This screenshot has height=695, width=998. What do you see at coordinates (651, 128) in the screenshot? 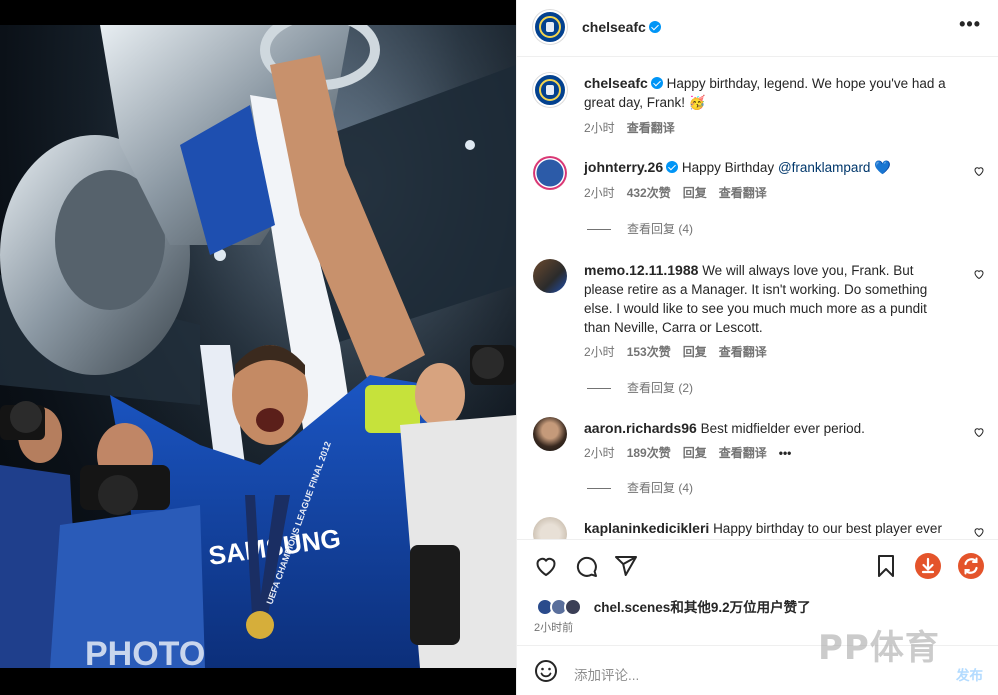
I see `caption-translate-link: 查看翻译` at bounding box center [651, 128].